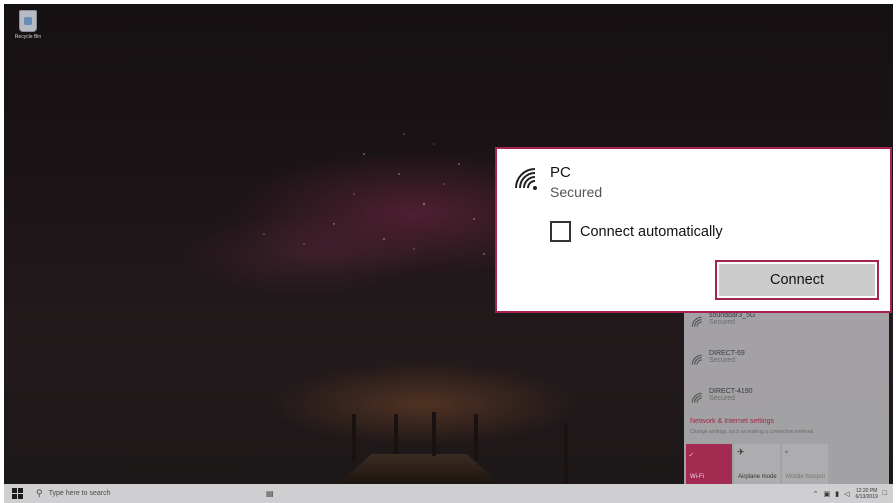  What do you see at coordinates (39, 493) in the screenshot?
I see `search-icon: ⚲` at bounding box center [39, 493].